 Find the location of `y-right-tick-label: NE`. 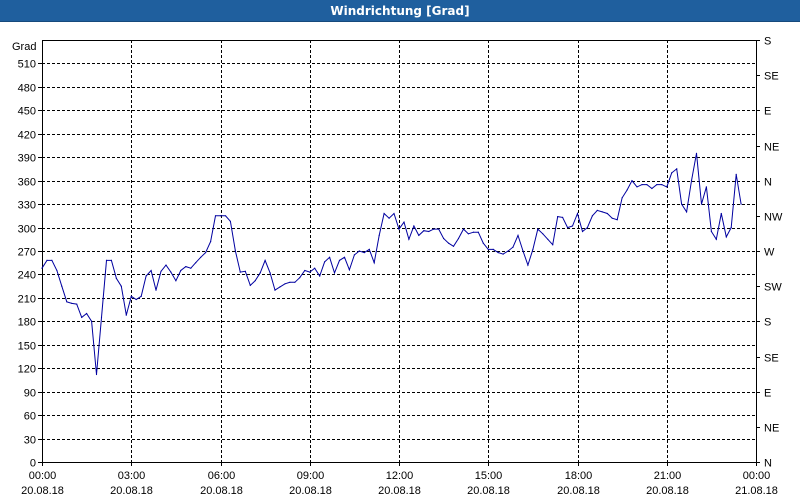

y-right-tick-label: NE is located at coordinates (771, 429).